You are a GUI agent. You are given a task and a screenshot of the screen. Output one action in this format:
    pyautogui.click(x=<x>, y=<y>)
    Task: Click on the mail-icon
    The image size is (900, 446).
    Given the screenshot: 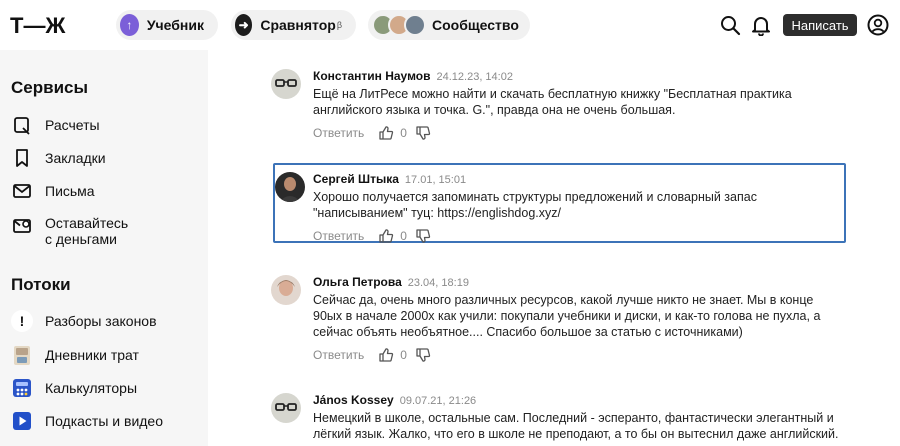 What is the action you would take?
    pyautogui.click(x=22, y=191)
    